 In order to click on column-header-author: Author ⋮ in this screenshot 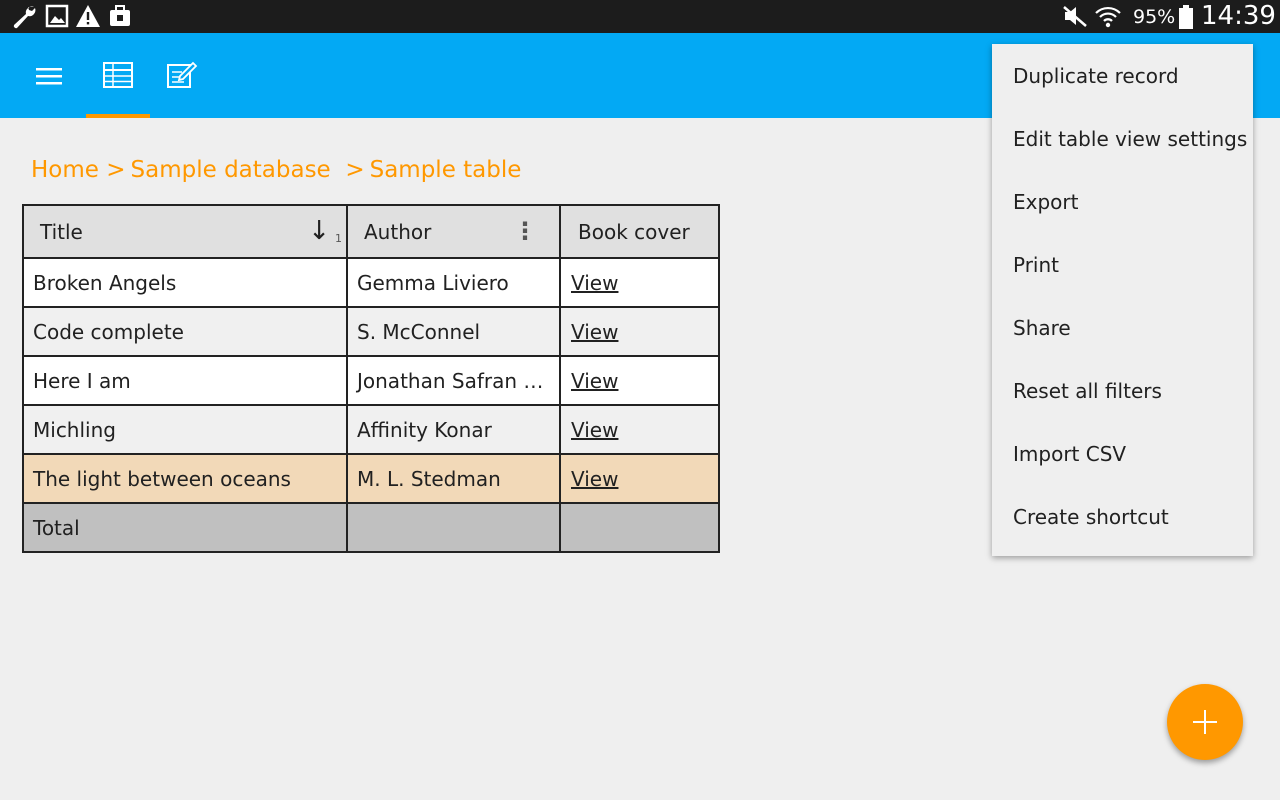, I will do `click(453, 231)`.